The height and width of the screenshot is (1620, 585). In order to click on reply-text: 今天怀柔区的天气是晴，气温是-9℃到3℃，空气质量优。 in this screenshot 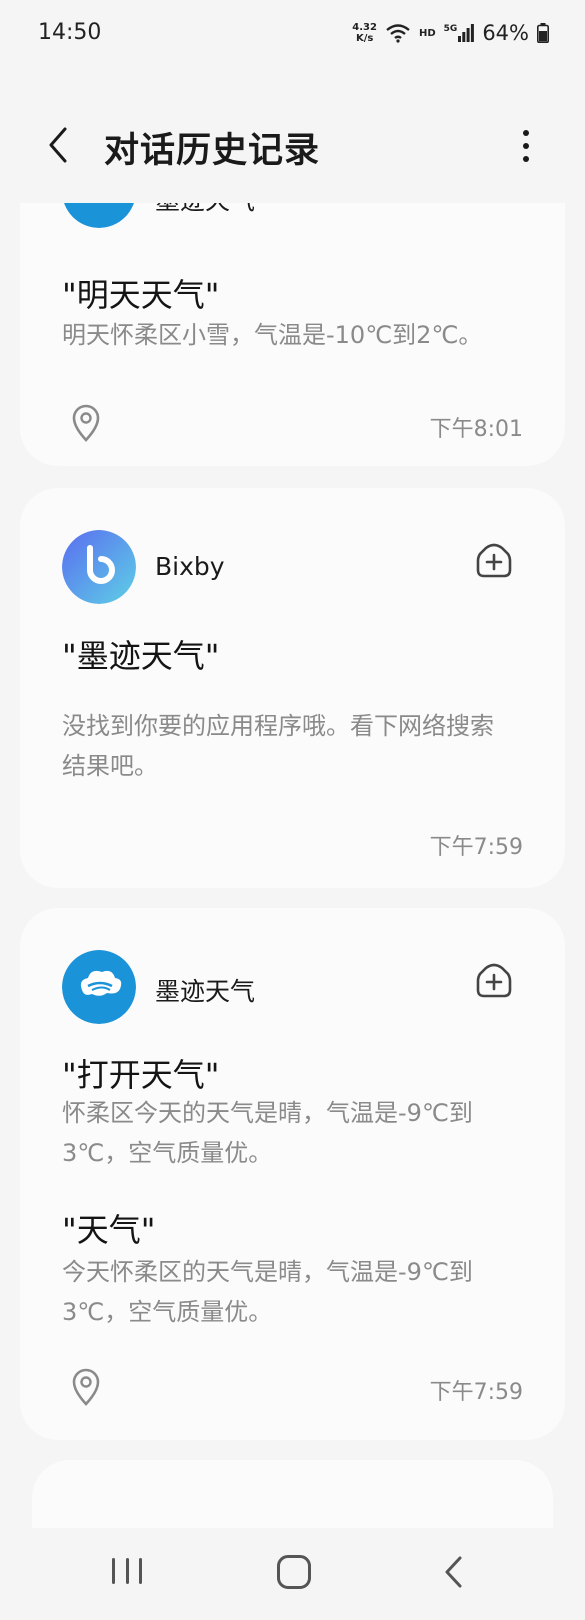, I will do `click(267, 1292)`.